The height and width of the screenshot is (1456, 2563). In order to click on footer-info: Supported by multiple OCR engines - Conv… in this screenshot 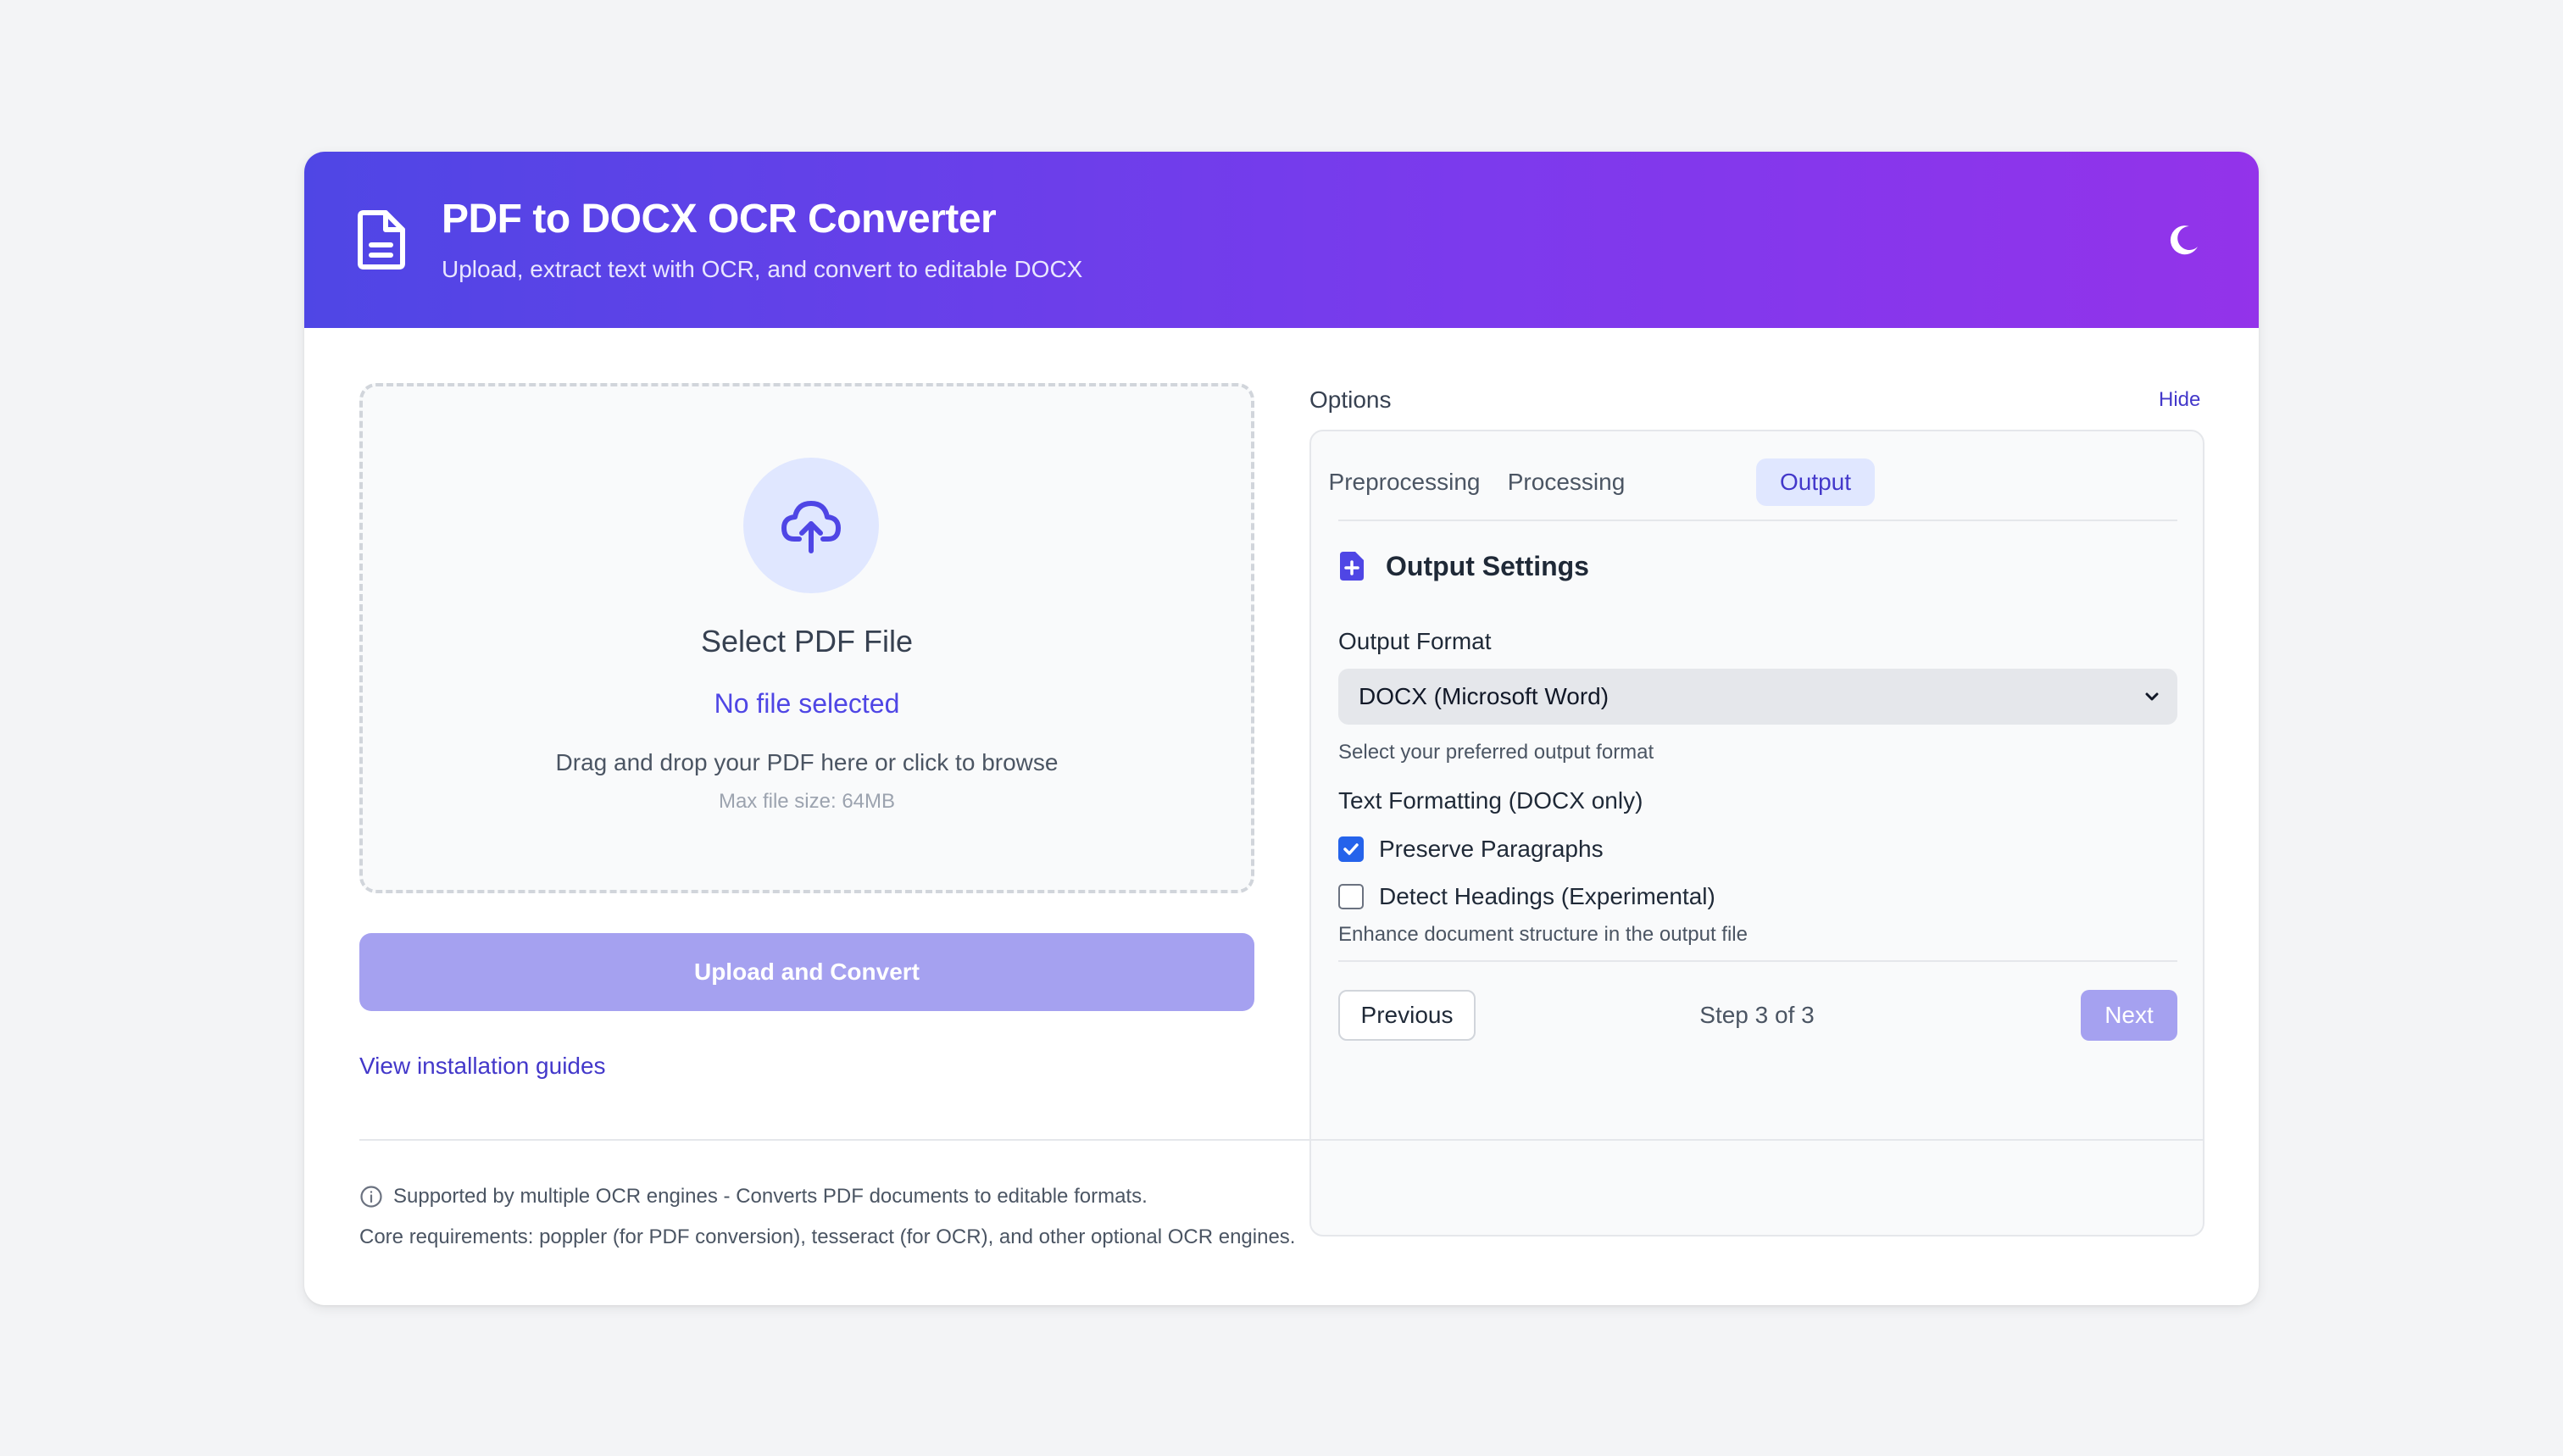, I will do `click(753, 1197)`.